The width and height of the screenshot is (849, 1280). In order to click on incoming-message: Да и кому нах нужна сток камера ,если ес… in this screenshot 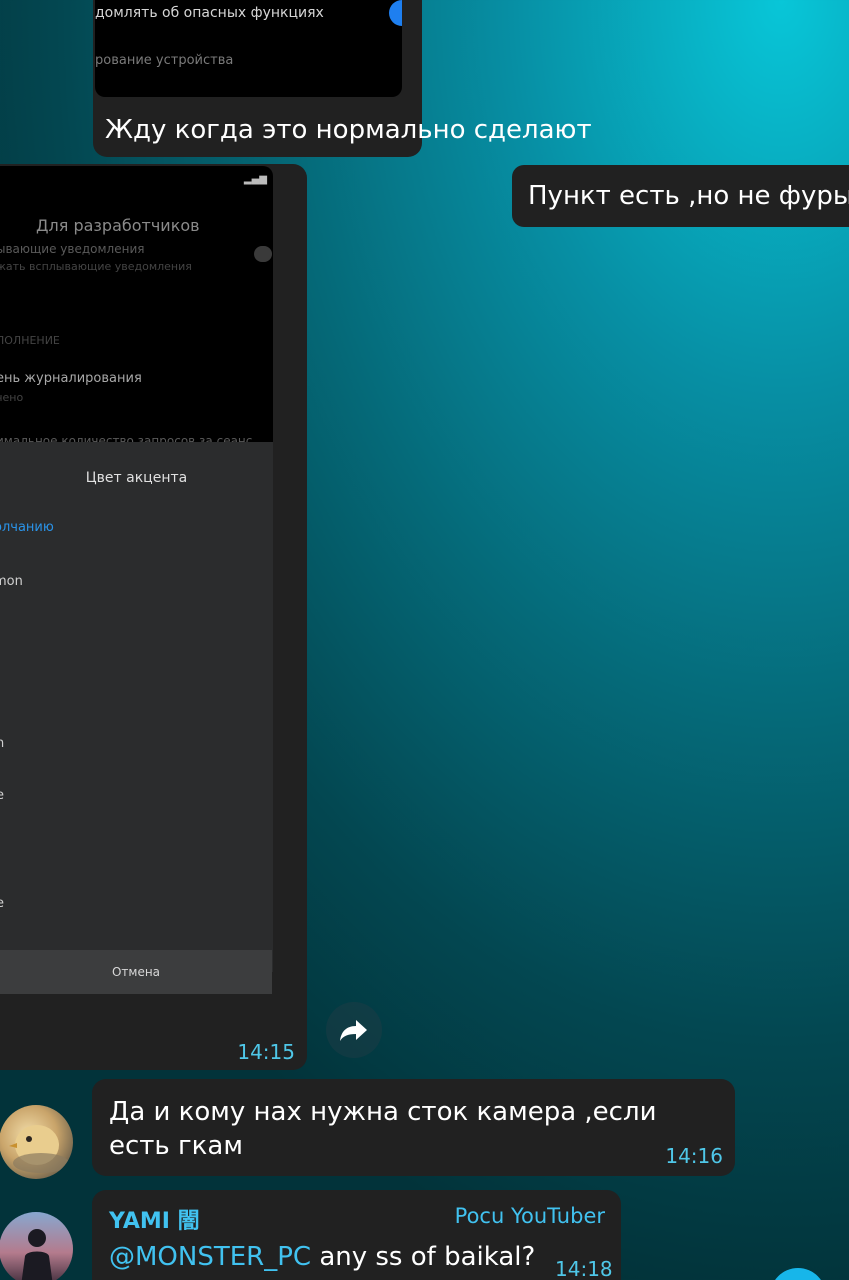, I will do `click(413, 1127)`.